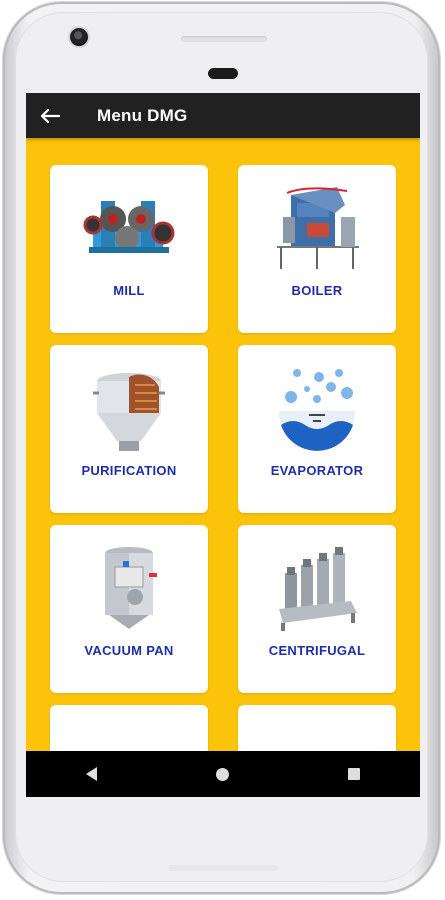 Image resolution: width=445 pixels, height=900 pixels. What do you see at coordinates (224, 39) in the screenshot?
I see `top-speaker-grille` at bounding box center [224, 39].